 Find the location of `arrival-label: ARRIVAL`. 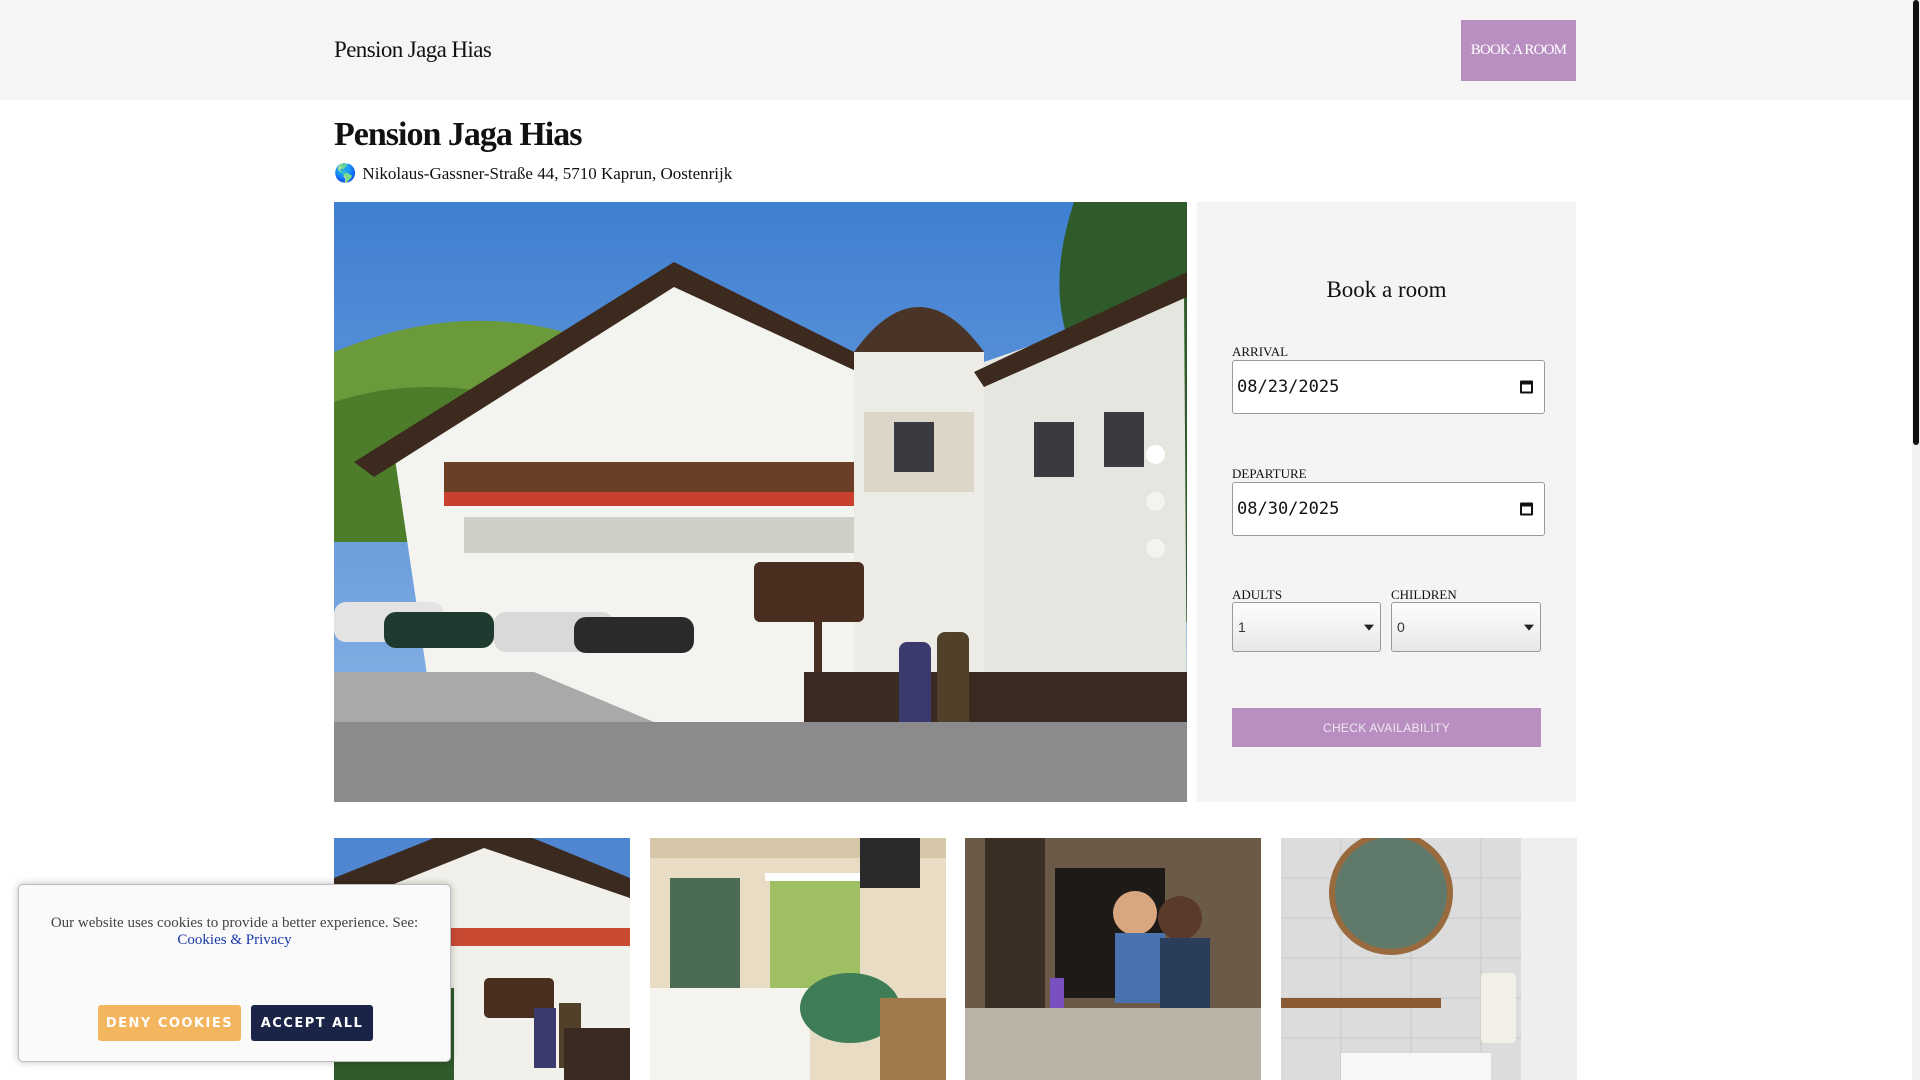

arrival-label: ARRIVAL is located at coordinates (1260, 351).